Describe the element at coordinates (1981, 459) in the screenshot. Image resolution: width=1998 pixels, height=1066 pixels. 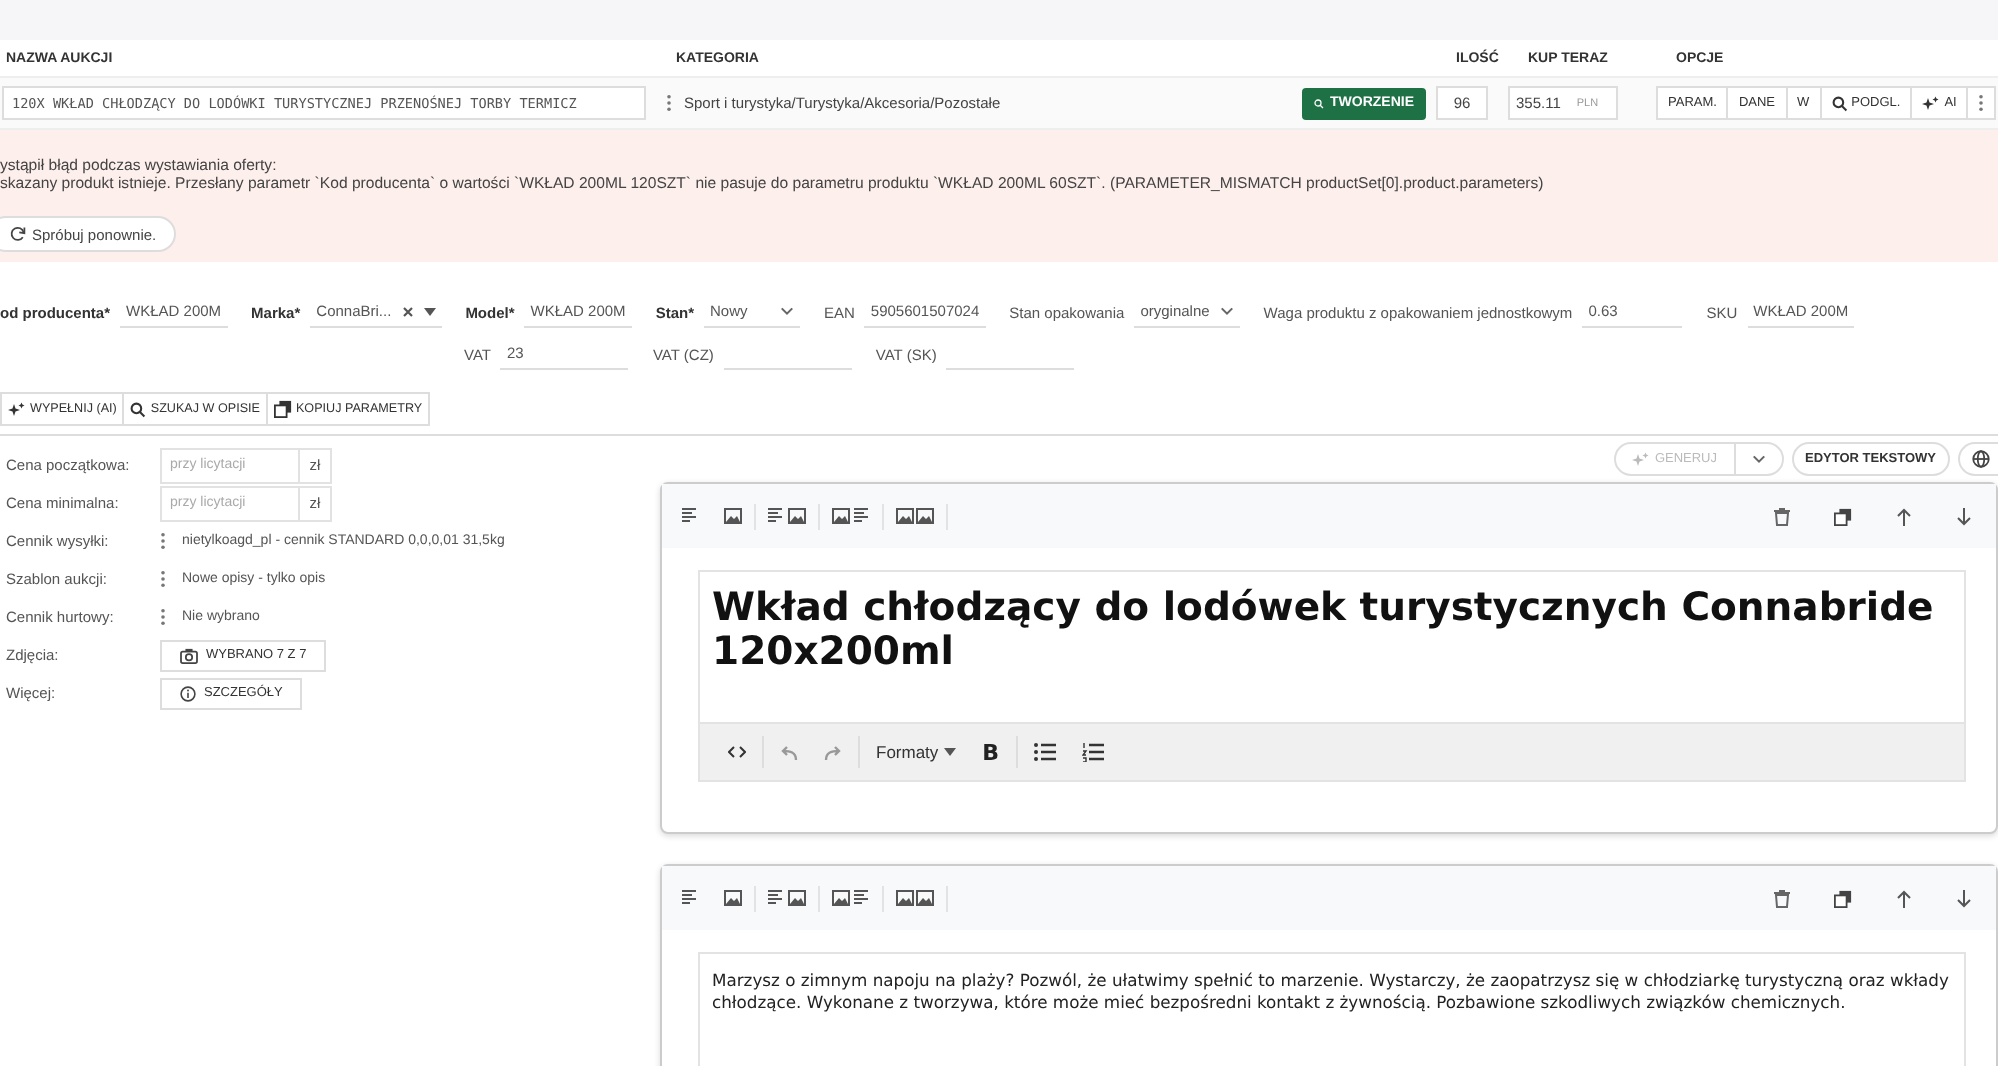
I see `globe-icon` at that location.